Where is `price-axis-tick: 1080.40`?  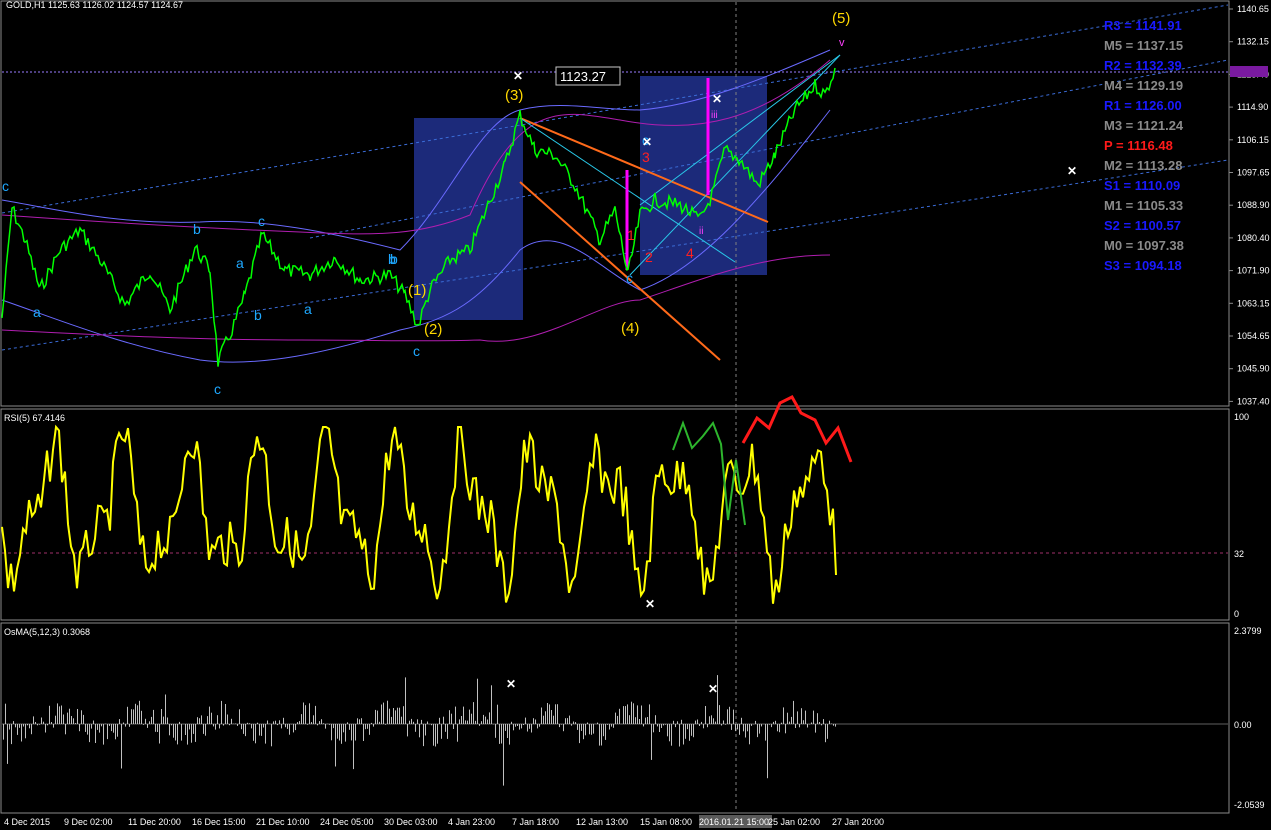 price-axis-tick: 1080.40 is located at coordinates (1253, 238).